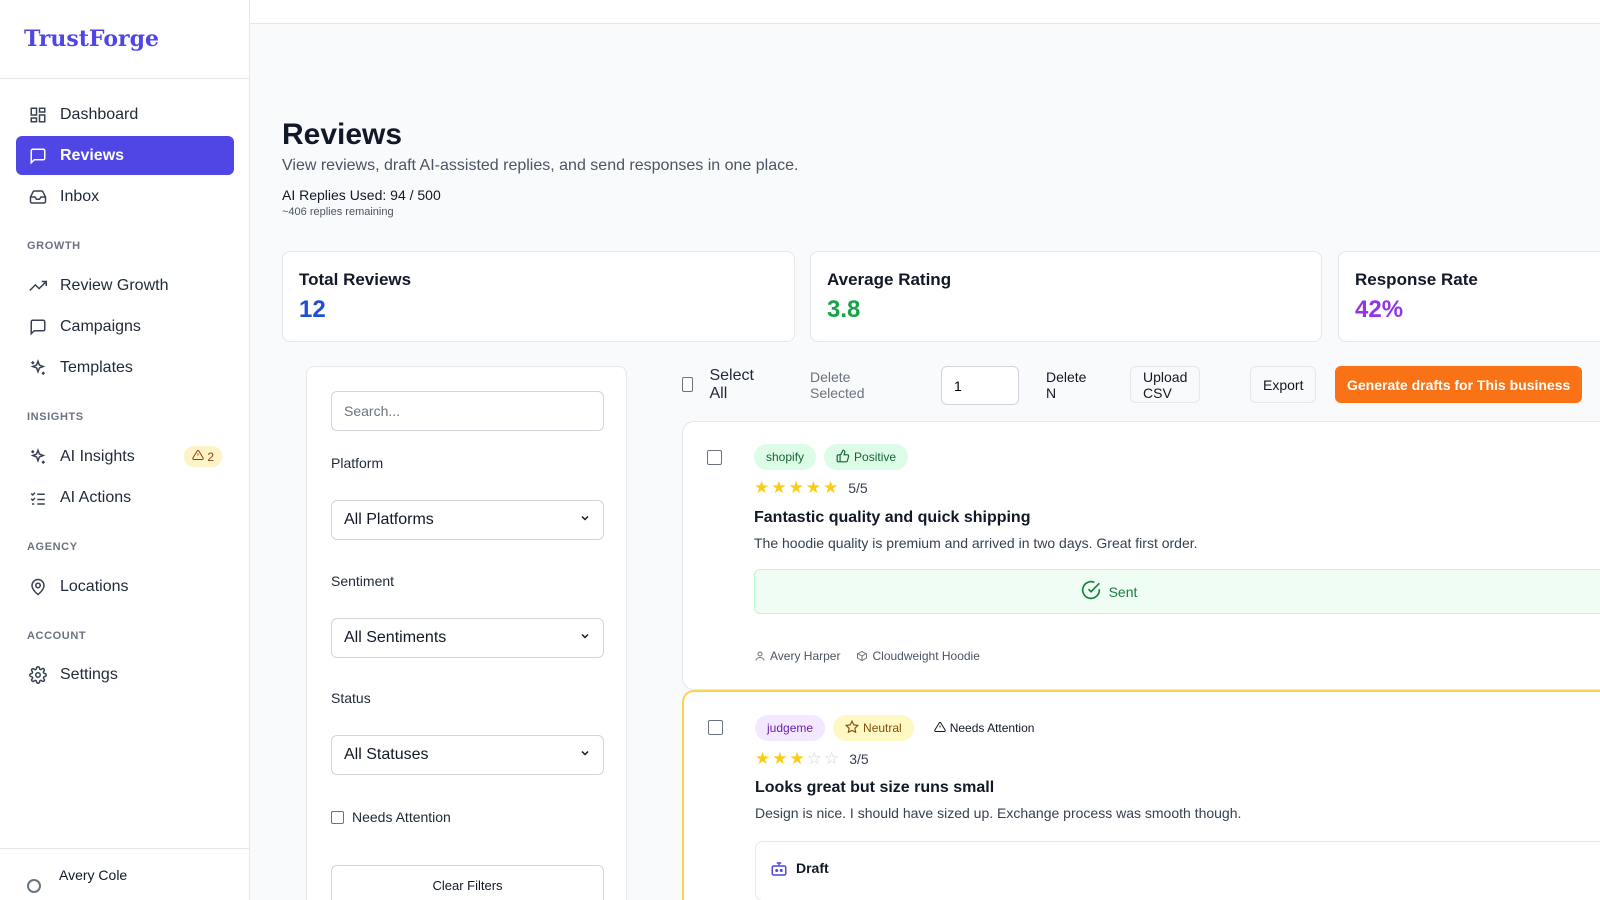  I want to click on sidebar-item-reviews: Reviews, so click(125, 155).